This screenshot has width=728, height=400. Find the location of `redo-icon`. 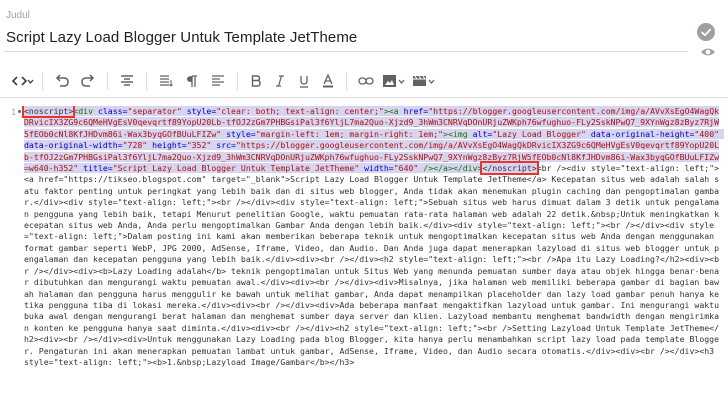

redo-icon is located at coordinates (88, 80).